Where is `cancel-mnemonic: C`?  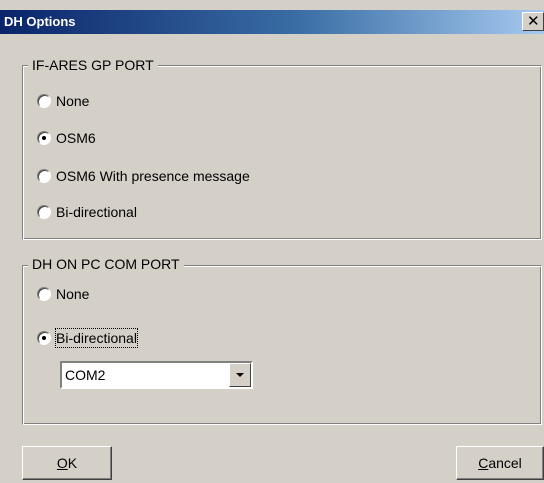 cancel-mnemonic: C is located at coordinates (483, 463).